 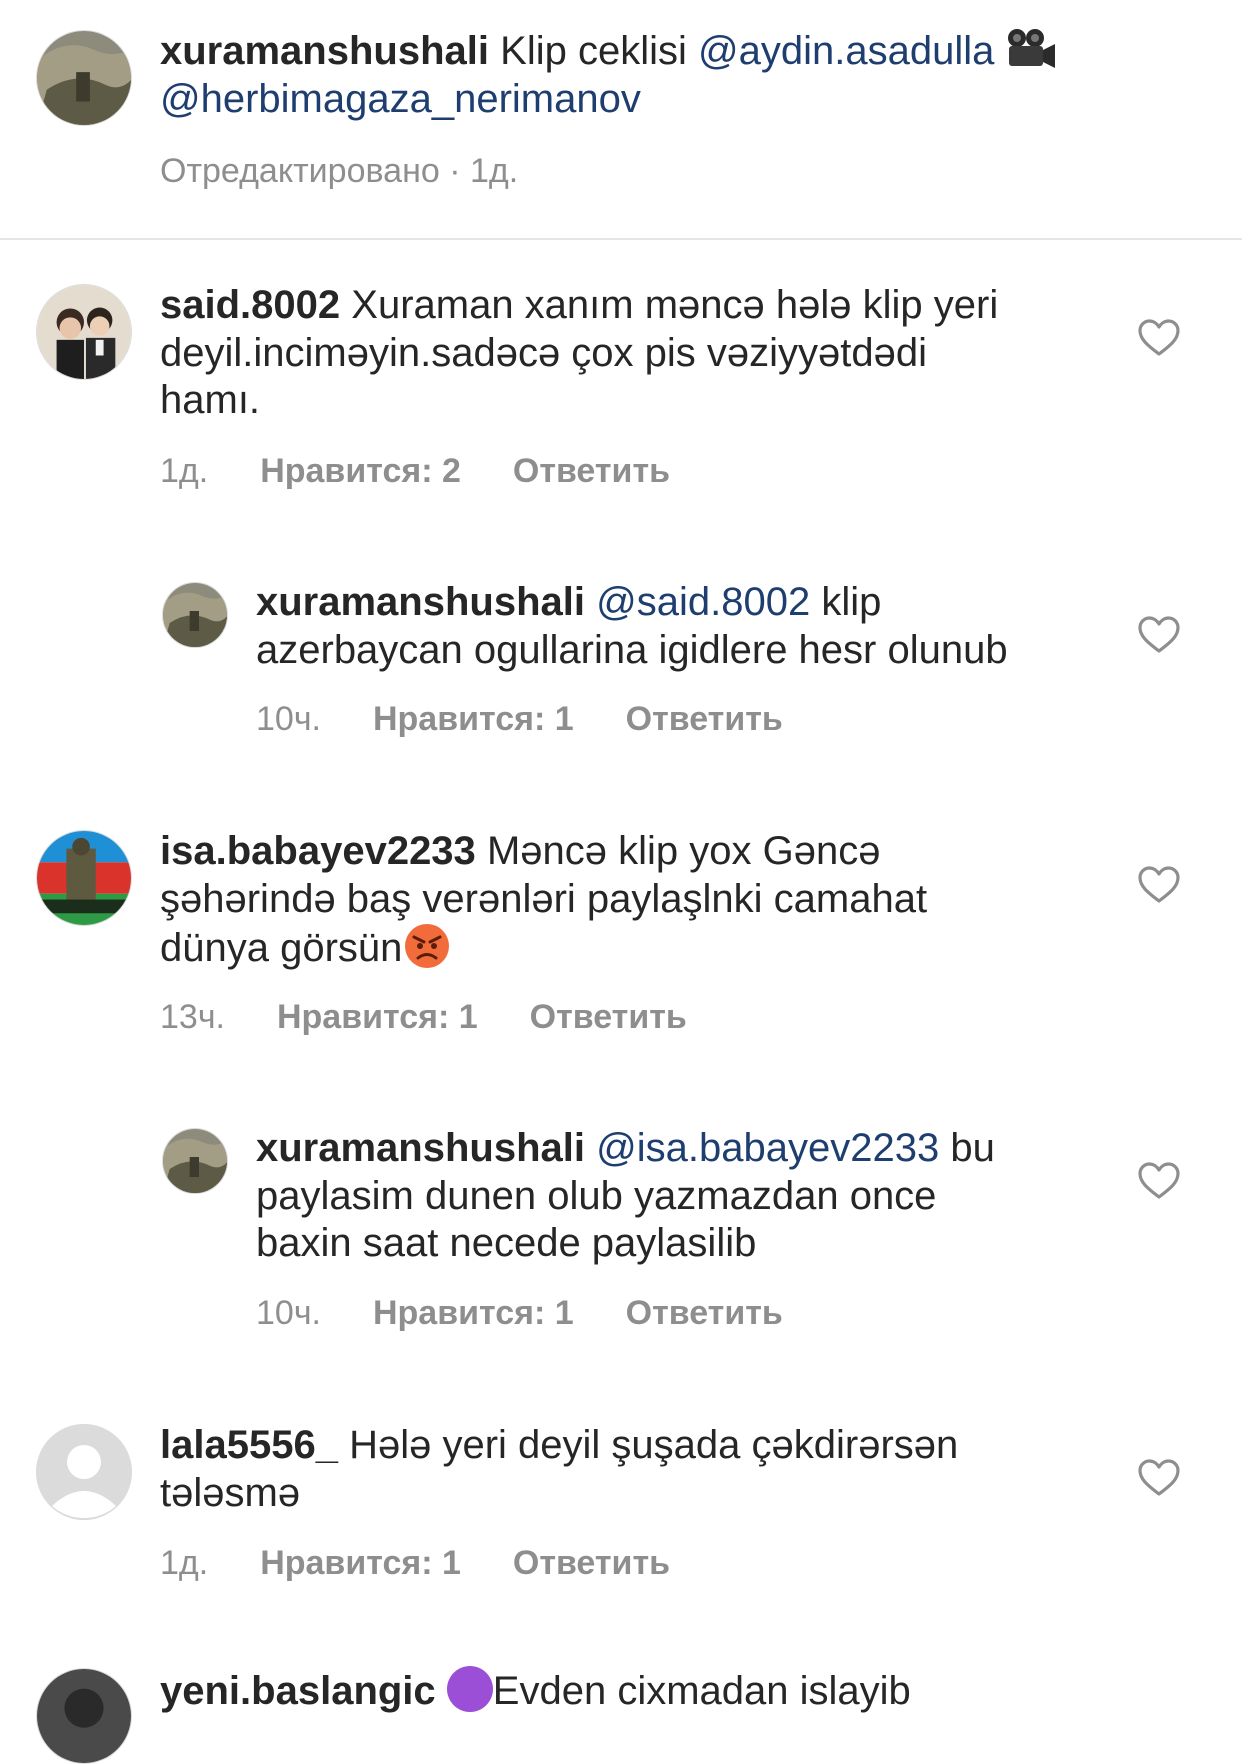 I want to click on comment-username: isa.babayev2233, so click(x=318, y=851).